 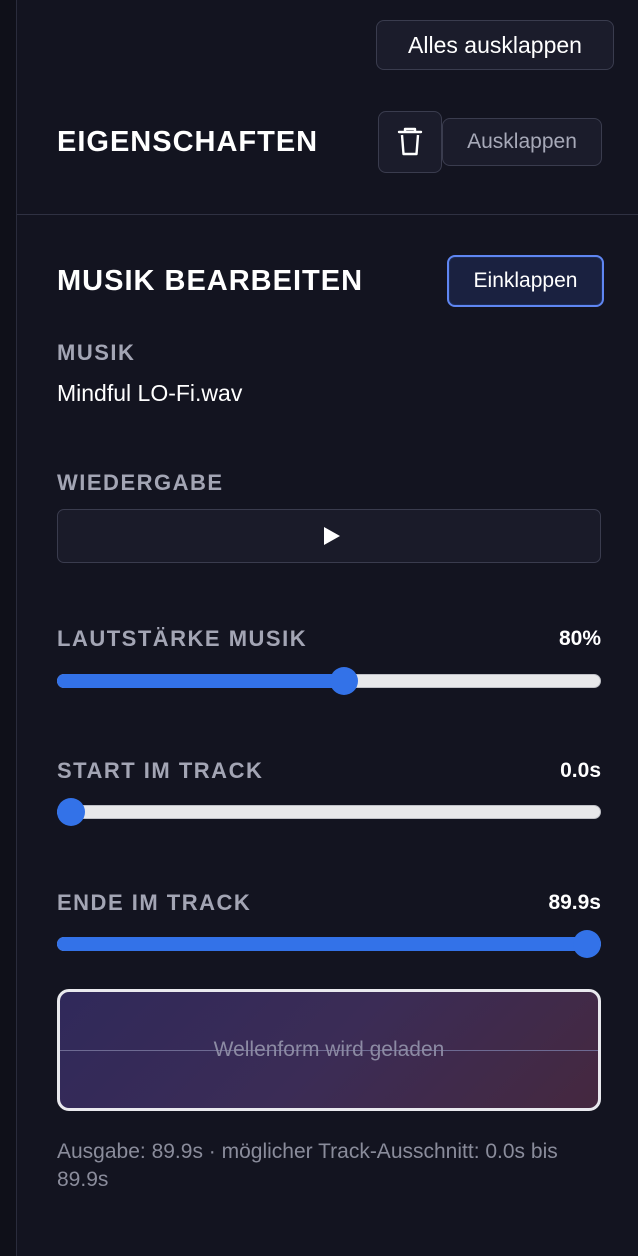 I want to click on delete-button, so click(x=410, y=142).